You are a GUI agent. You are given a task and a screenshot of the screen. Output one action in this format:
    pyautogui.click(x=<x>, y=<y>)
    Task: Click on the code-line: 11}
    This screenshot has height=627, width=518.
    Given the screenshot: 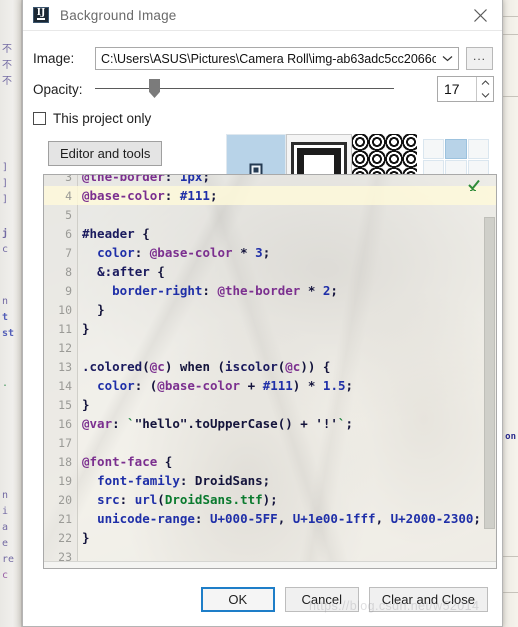 What is the action you would take?
    pyautogui.click(x=270, y=328)
    